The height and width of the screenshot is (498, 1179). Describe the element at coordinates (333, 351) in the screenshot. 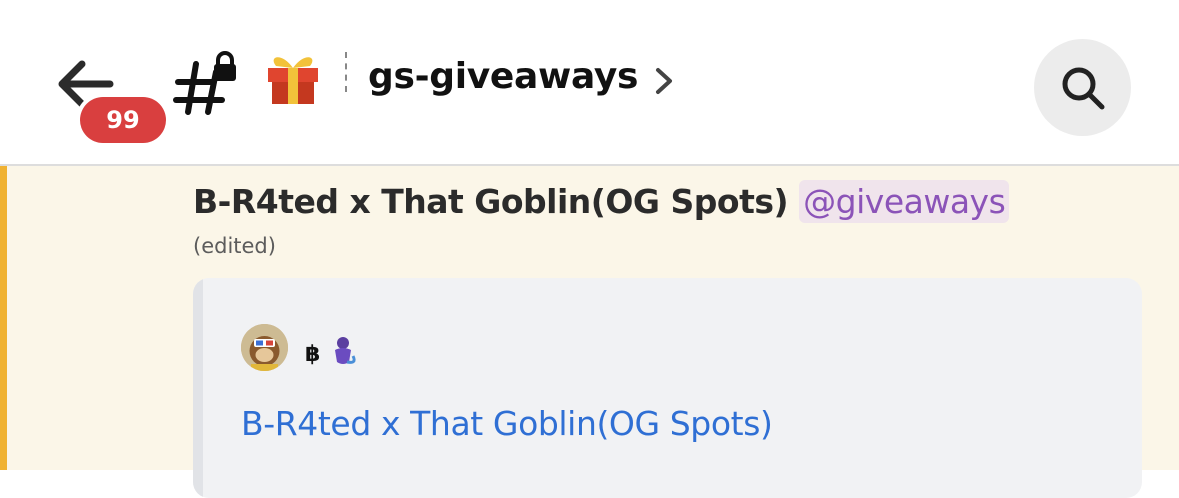

I see `bitcoin-genie-icon: ฿` at that location.